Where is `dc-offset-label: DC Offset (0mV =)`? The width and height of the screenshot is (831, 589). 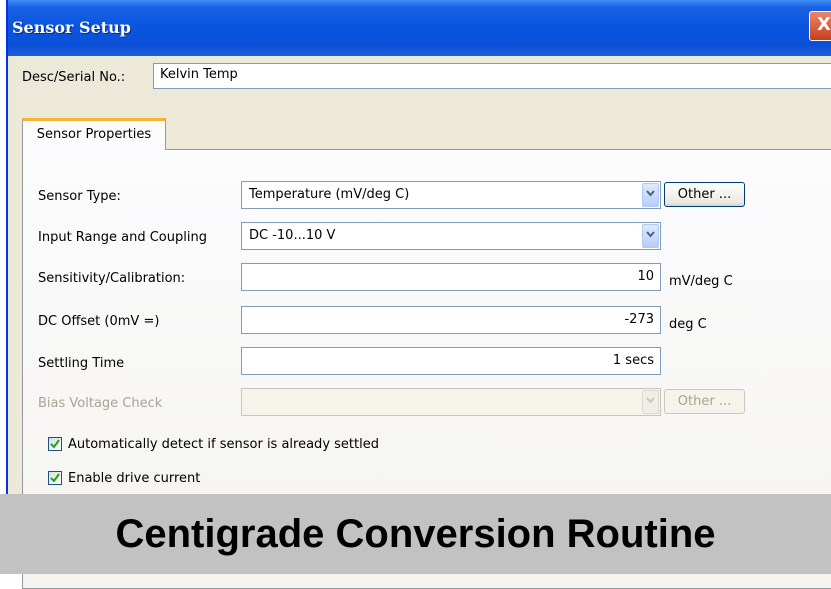
dc-offset-label: DC Offset (0mV =) is located at coordinates (99, 321).